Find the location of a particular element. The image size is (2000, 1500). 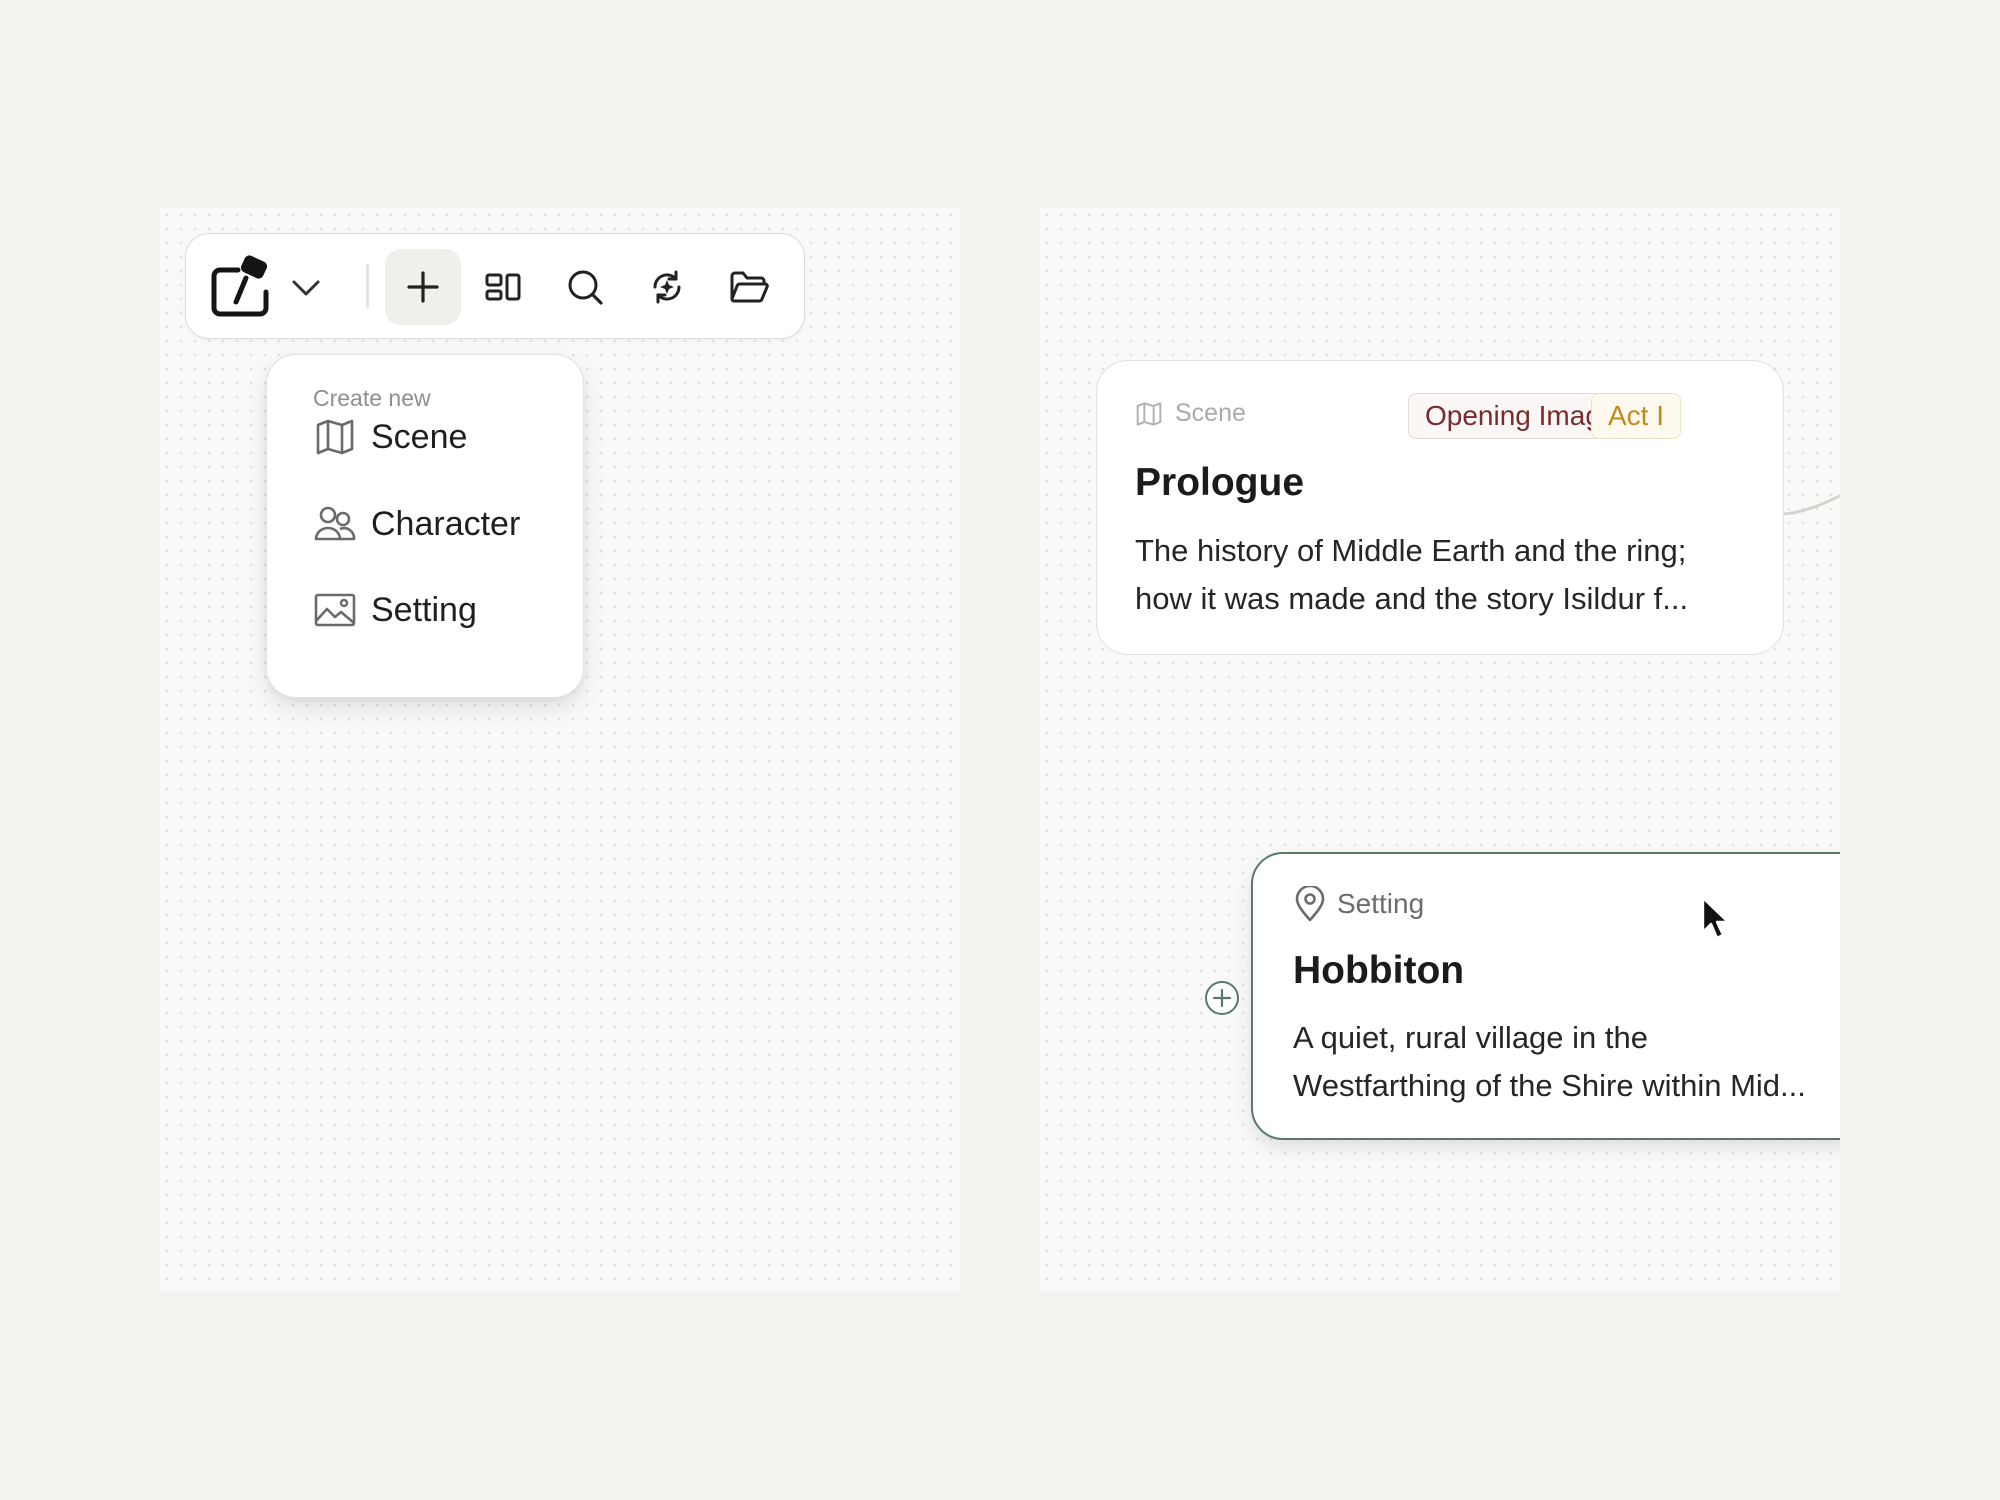

image-icon is located at coordinates (335, 610).